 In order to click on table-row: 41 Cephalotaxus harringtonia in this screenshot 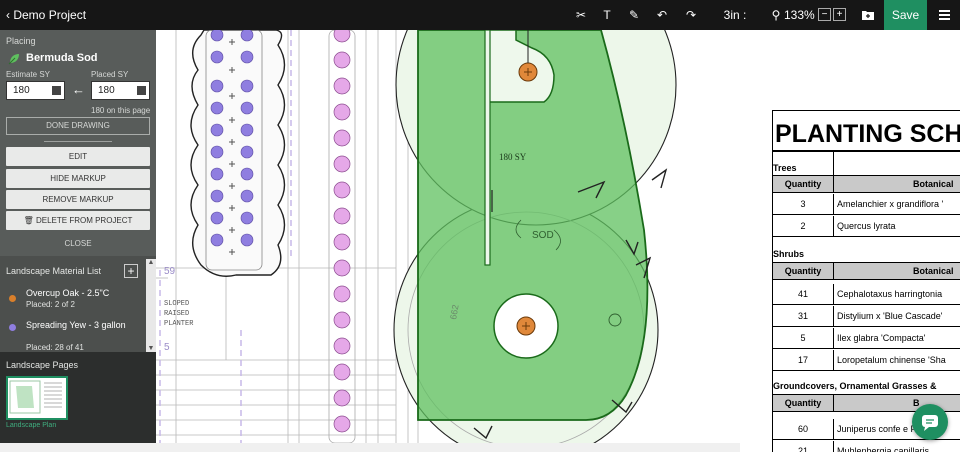, I will do `click(866, 294)`.